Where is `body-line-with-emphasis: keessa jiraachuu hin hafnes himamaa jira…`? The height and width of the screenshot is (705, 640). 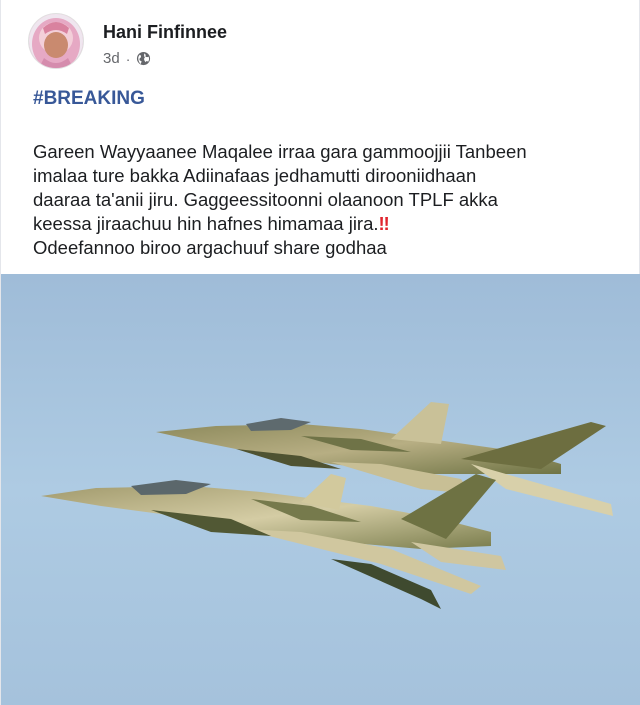 body-line-with-emphasis: keessa jiraachuu hin hafnes himamaa jira… is located at coordinates (323, 224).